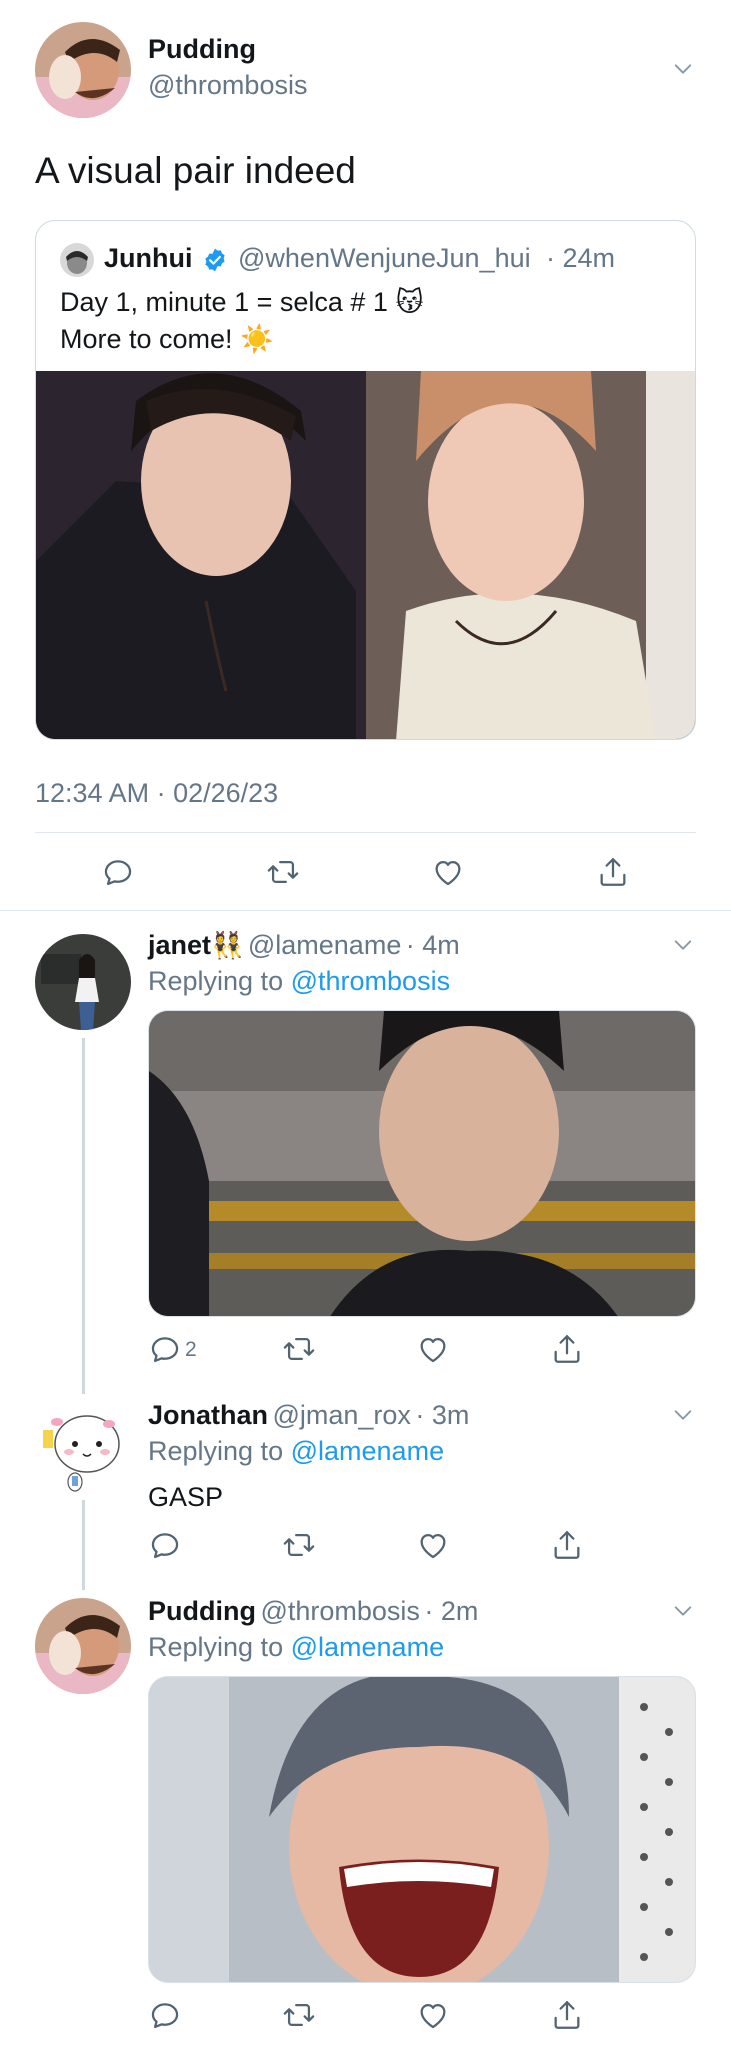  I want to click on tweet-text: A visual pair indeed, so click(195, 170).